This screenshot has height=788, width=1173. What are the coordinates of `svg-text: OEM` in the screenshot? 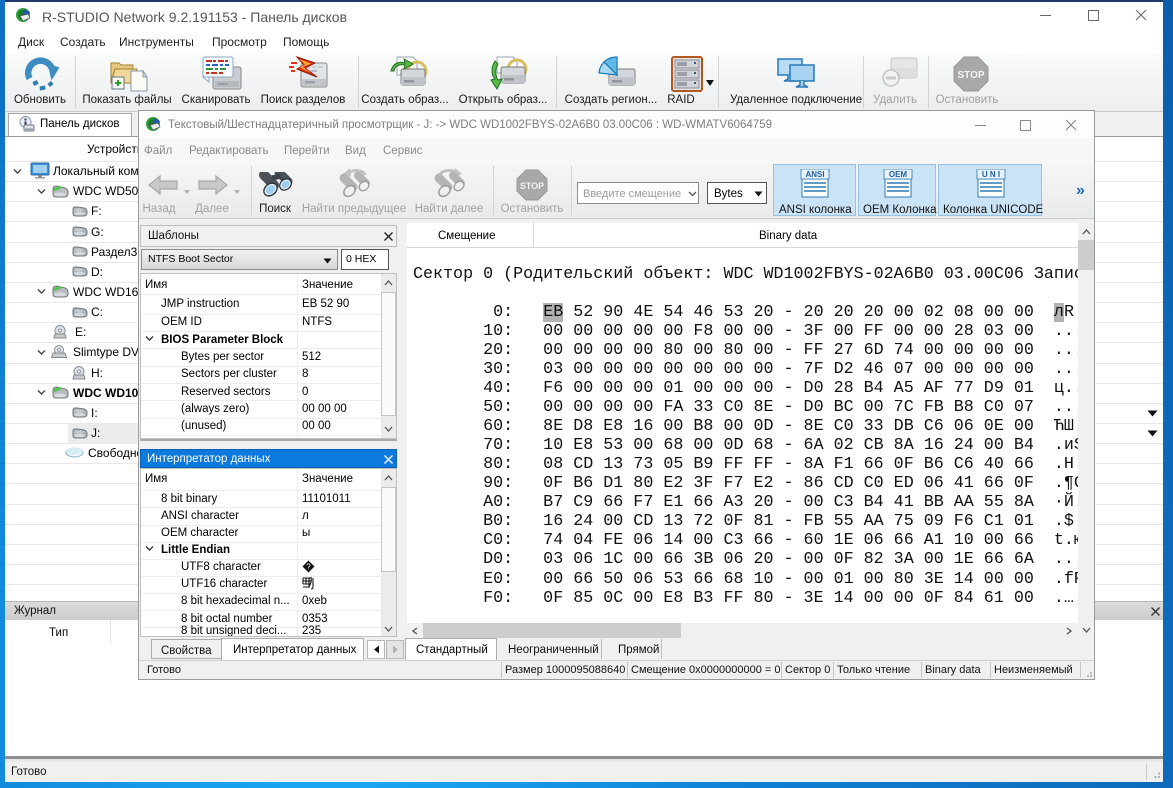 It's located at (898, 174).